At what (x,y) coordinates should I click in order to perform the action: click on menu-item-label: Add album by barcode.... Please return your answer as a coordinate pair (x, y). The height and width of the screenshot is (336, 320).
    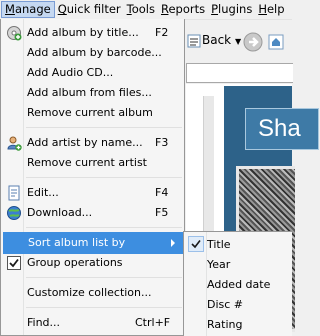
    Looking at the image, I should click on (94, 52).